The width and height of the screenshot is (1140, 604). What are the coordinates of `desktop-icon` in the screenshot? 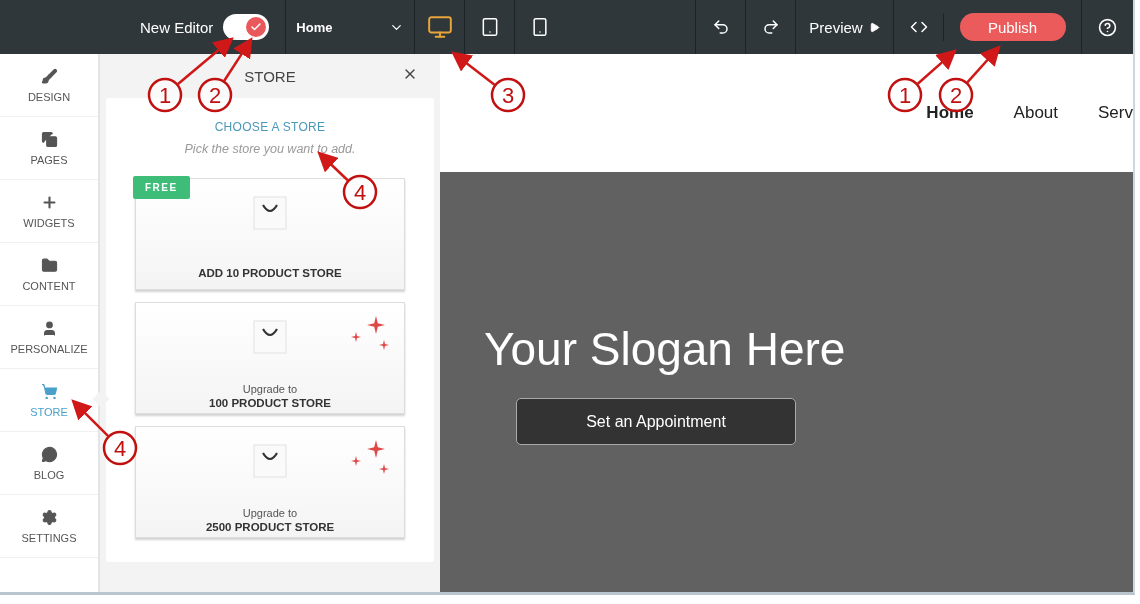 It's located at (439, 27).